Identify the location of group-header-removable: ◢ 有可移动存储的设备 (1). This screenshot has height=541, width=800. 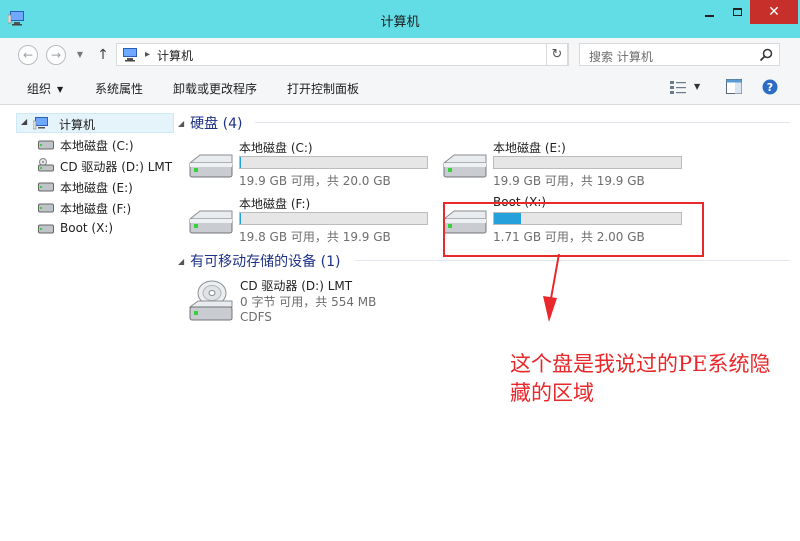
(259, 261).